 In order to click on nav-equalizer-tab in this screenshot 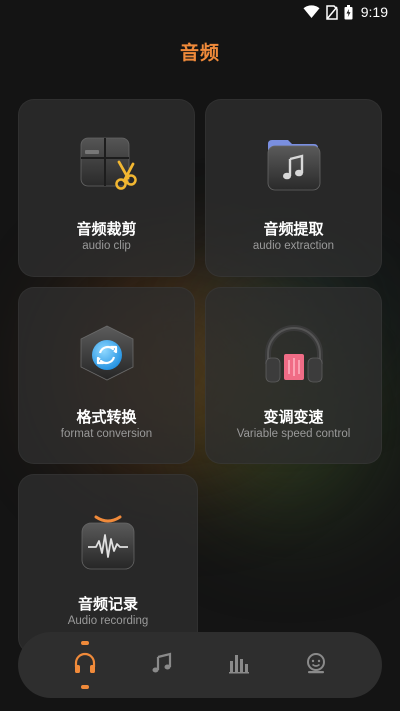, I will do `click(239, 665)`.